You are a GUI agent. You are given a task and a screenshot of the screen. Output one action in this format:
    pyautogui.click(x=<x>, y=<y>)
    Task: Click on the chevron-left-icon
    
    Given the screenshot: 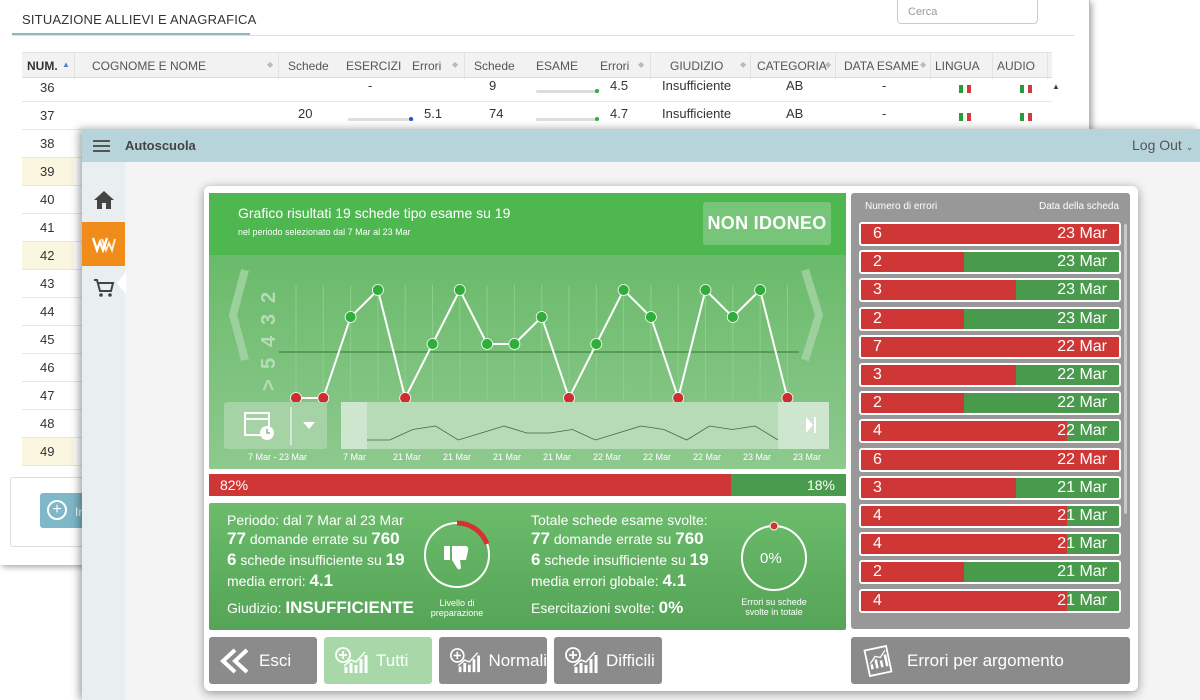 What is the action you would take?
    pyautogui.click(x=238, y=315)
    